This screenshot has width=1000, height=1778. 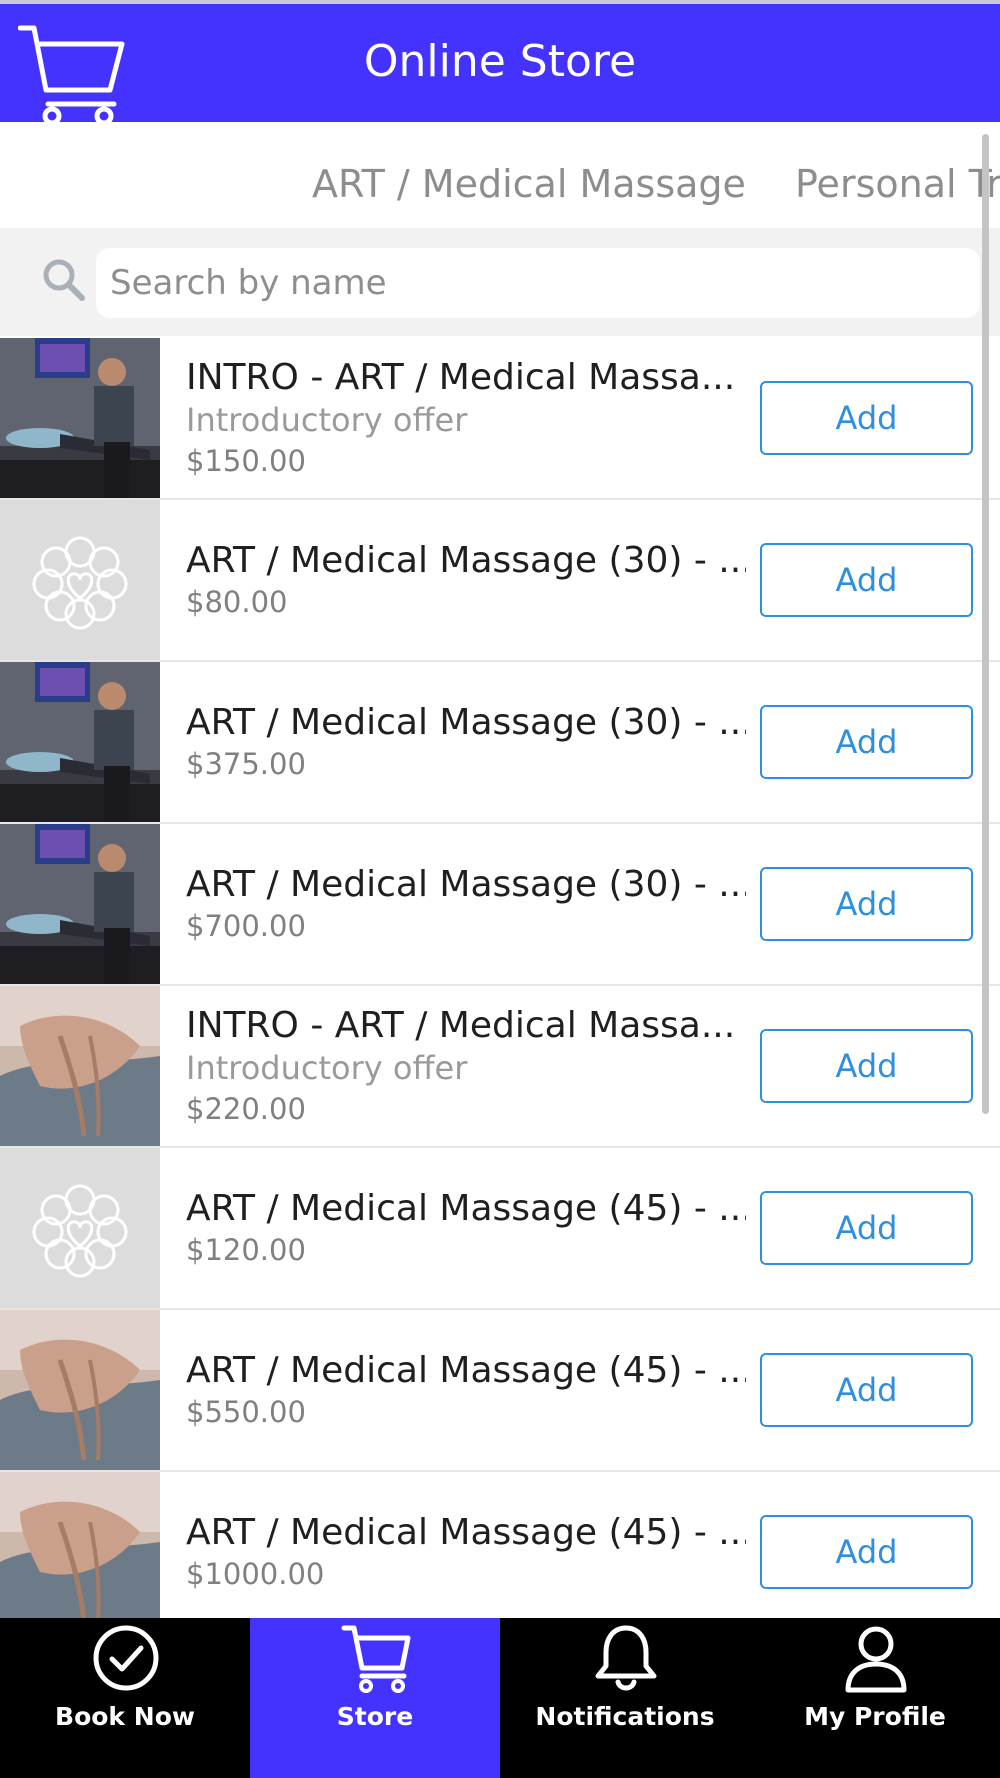 What do you see at coordinates (375, 1698) in the screenshot?
I see `nav-store: Store` at bounding box center [375, 1698].